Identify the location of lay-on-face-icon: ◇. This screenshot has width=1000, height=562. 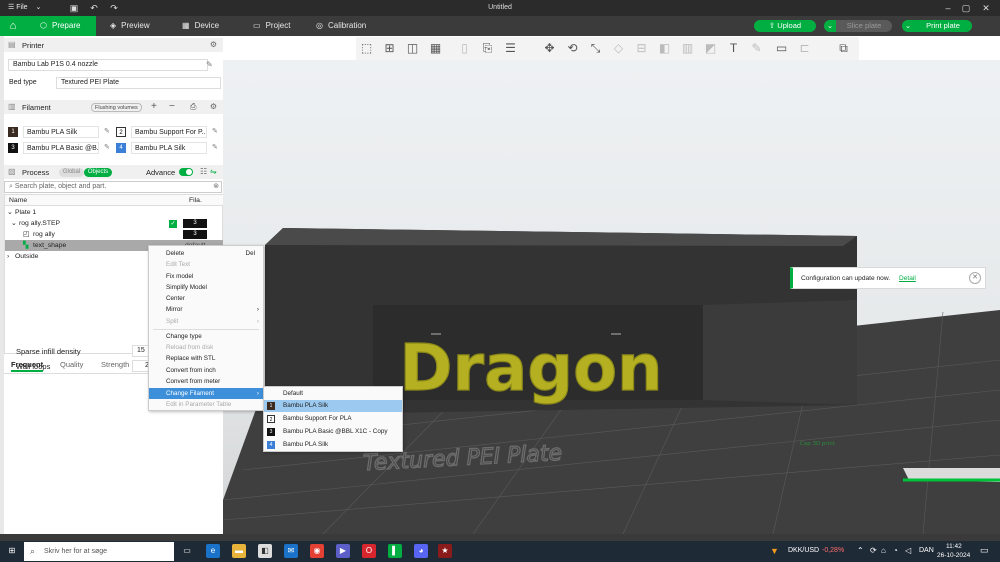
(618, 48).